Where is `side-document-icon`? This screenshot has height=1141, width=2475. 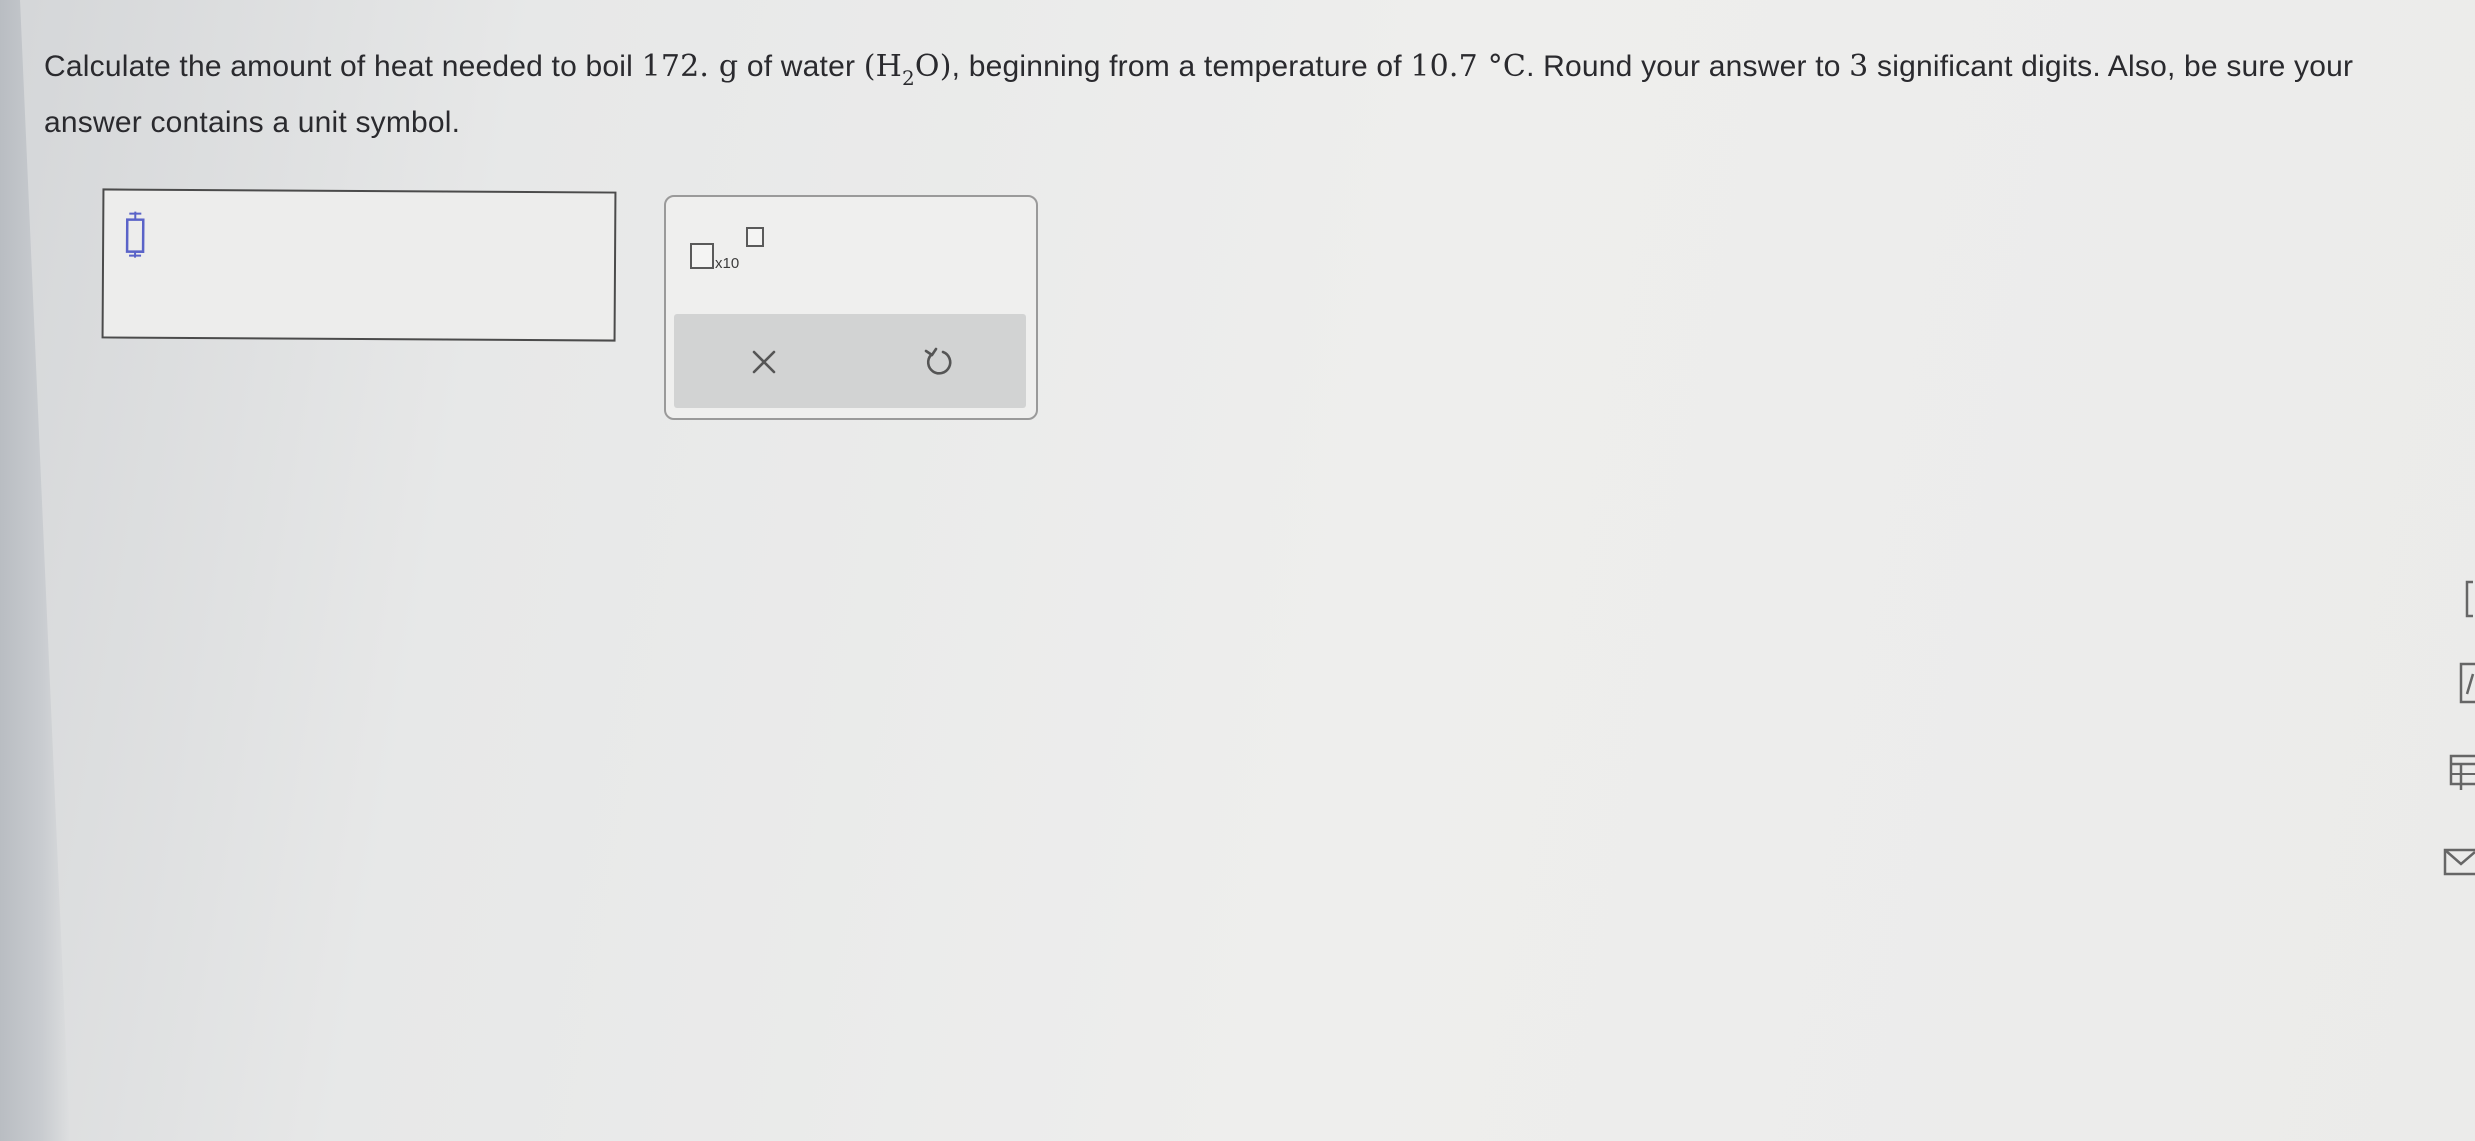 side-document-icon is located at coordinates (2458, 683).